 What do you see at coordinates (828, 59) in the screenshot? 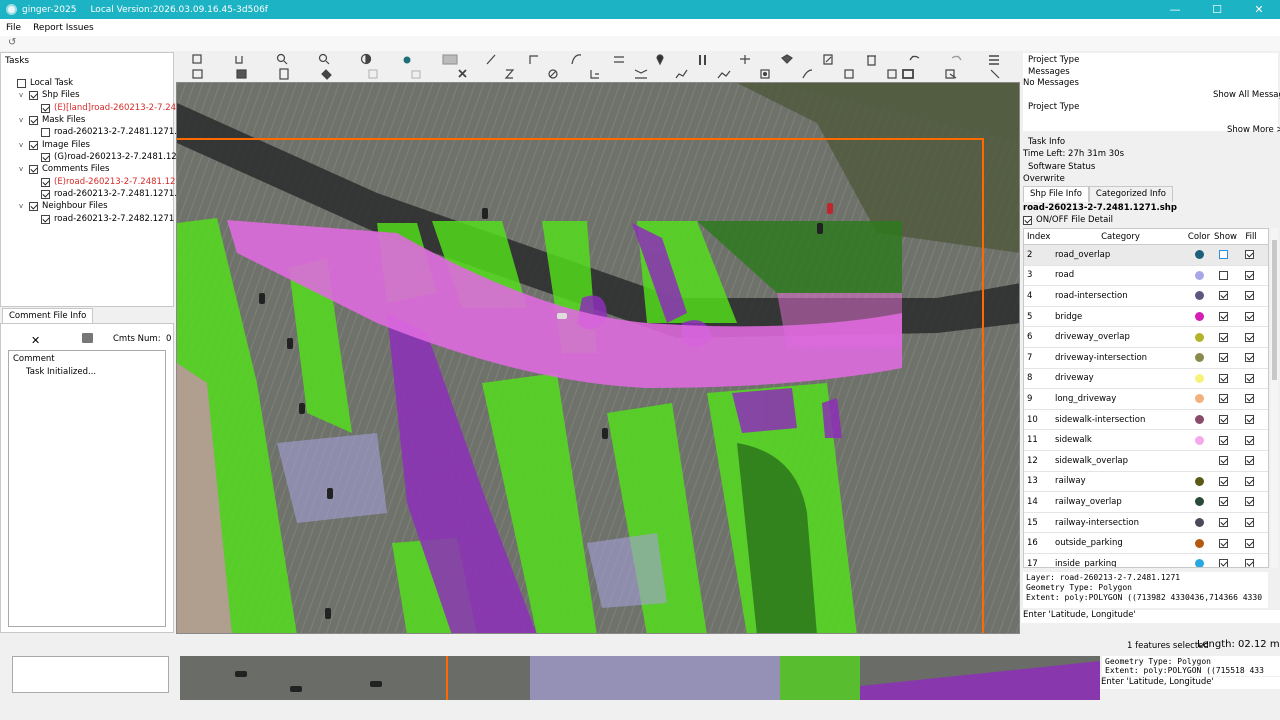
I see `edit-icon` at bounding box center [828, 59].